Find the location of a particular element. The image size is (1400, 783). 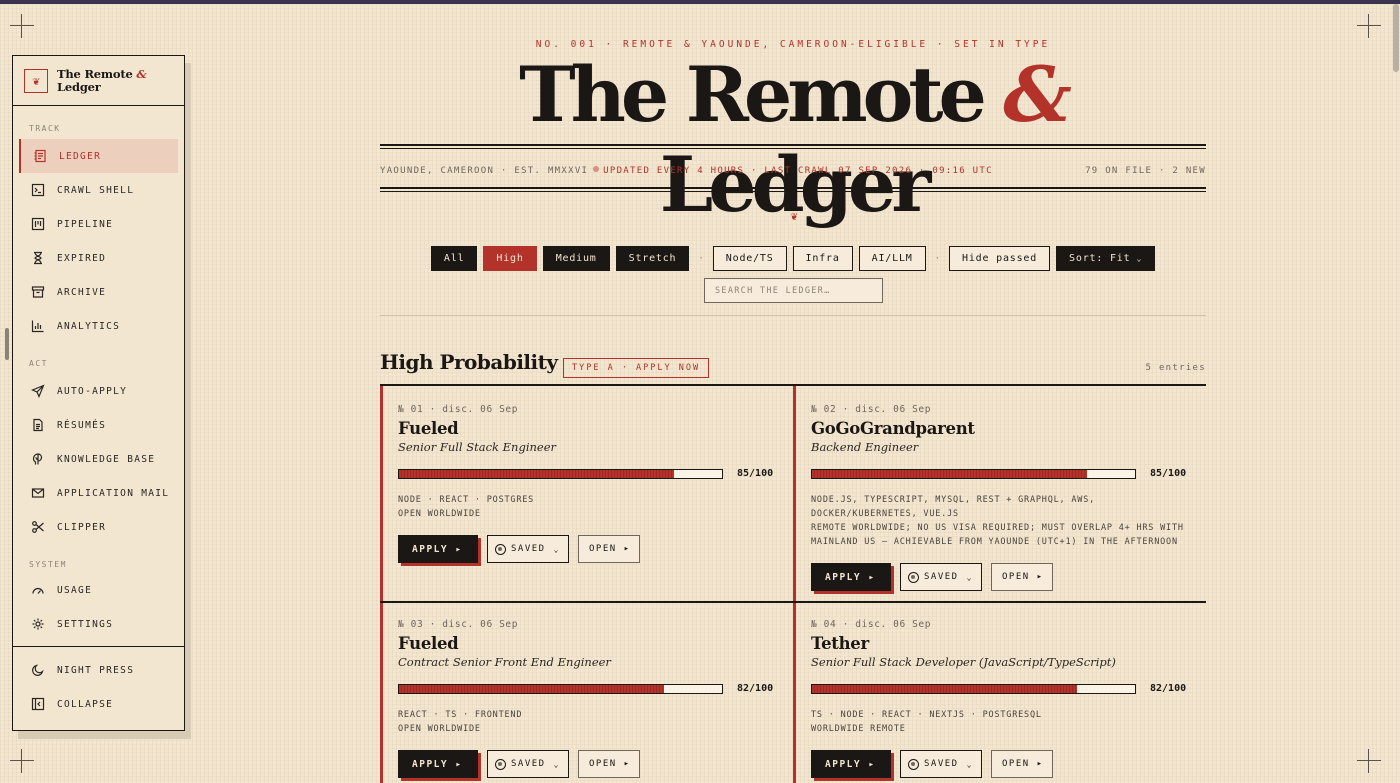

collapse-sidebar-button: COLLAPSE is located at coordinates (98, 704).